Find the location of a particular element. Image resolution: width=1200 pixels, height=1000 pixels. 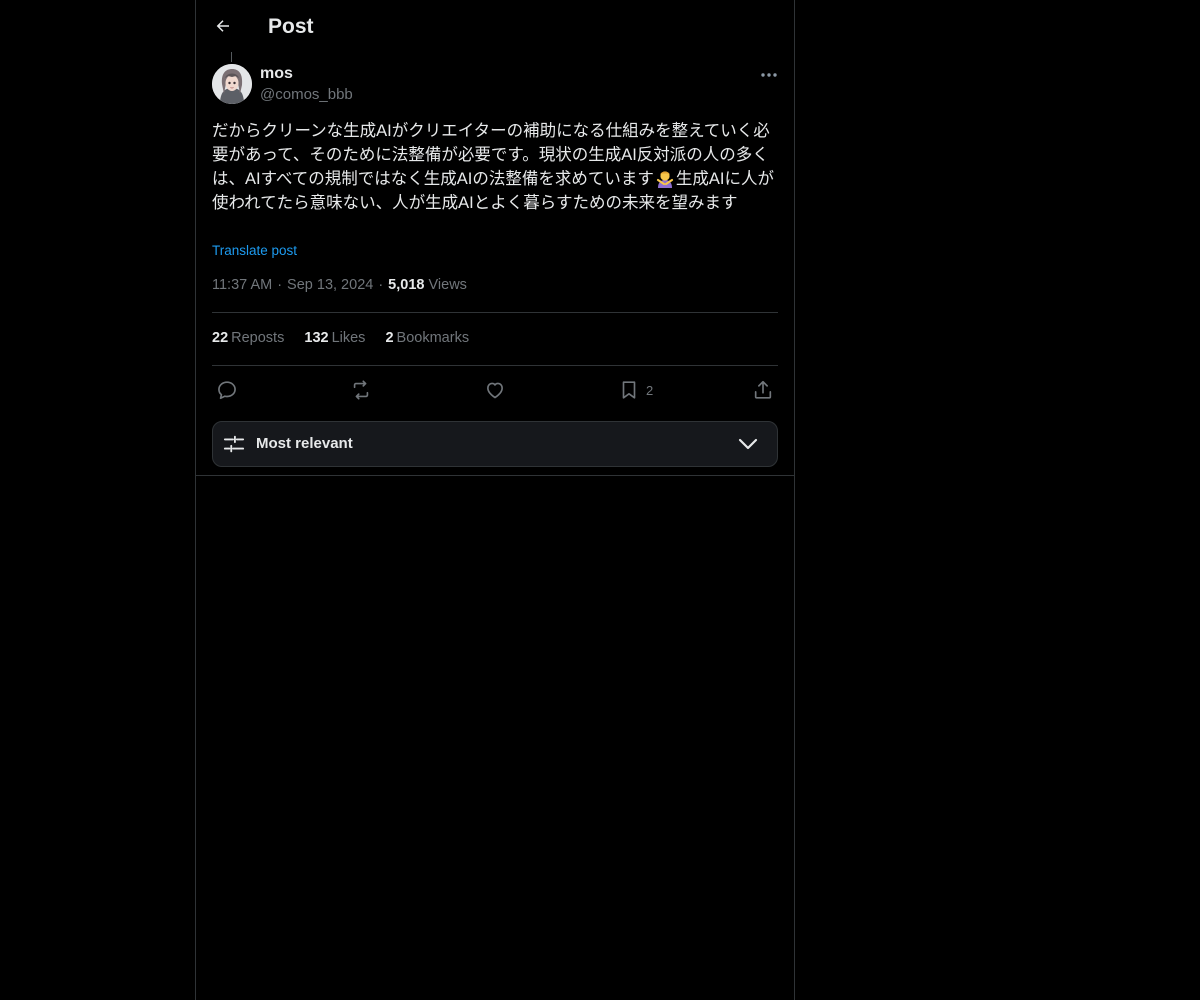

share-button is located at coordinates (763, 390).